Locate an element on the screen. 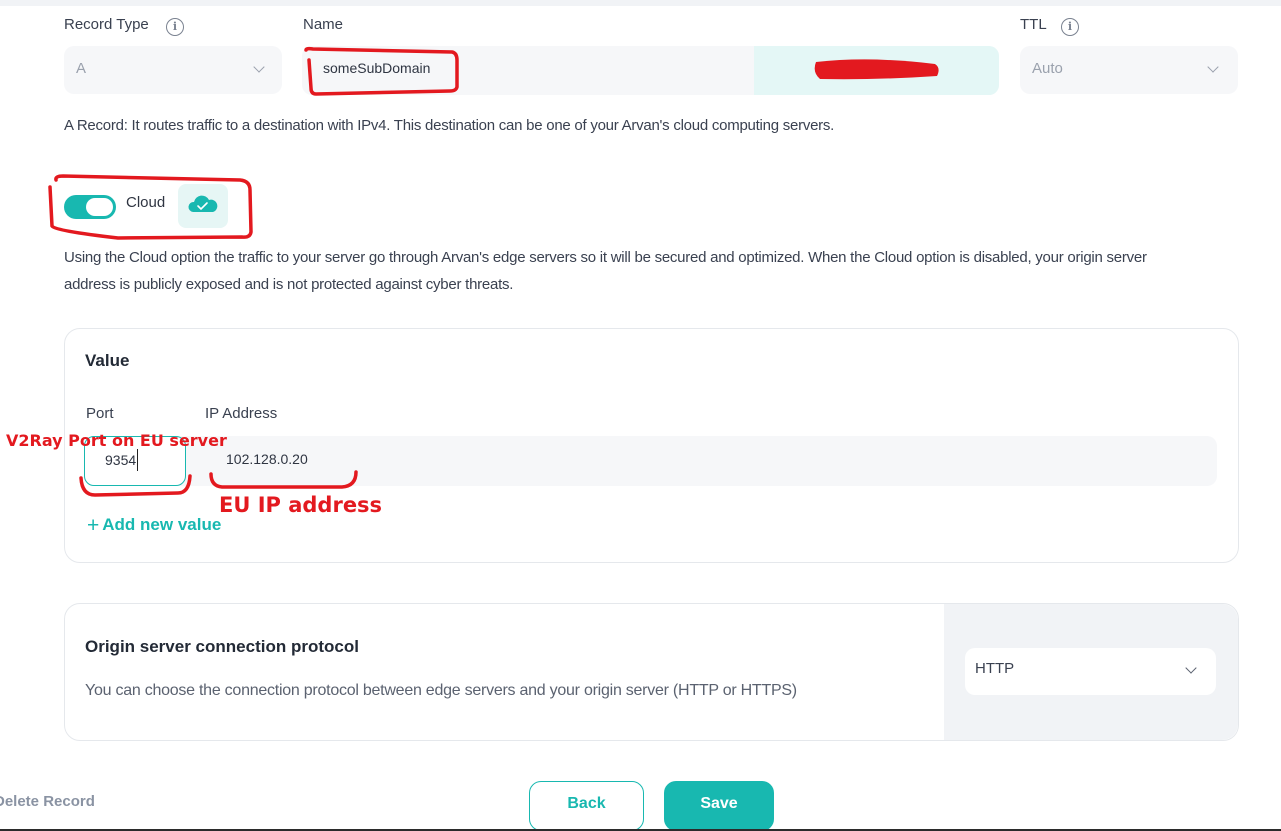 This screenshot has width=1281, height=831. port-annotation: V2Ray Port on EU server is located at coordinates (116, 440).